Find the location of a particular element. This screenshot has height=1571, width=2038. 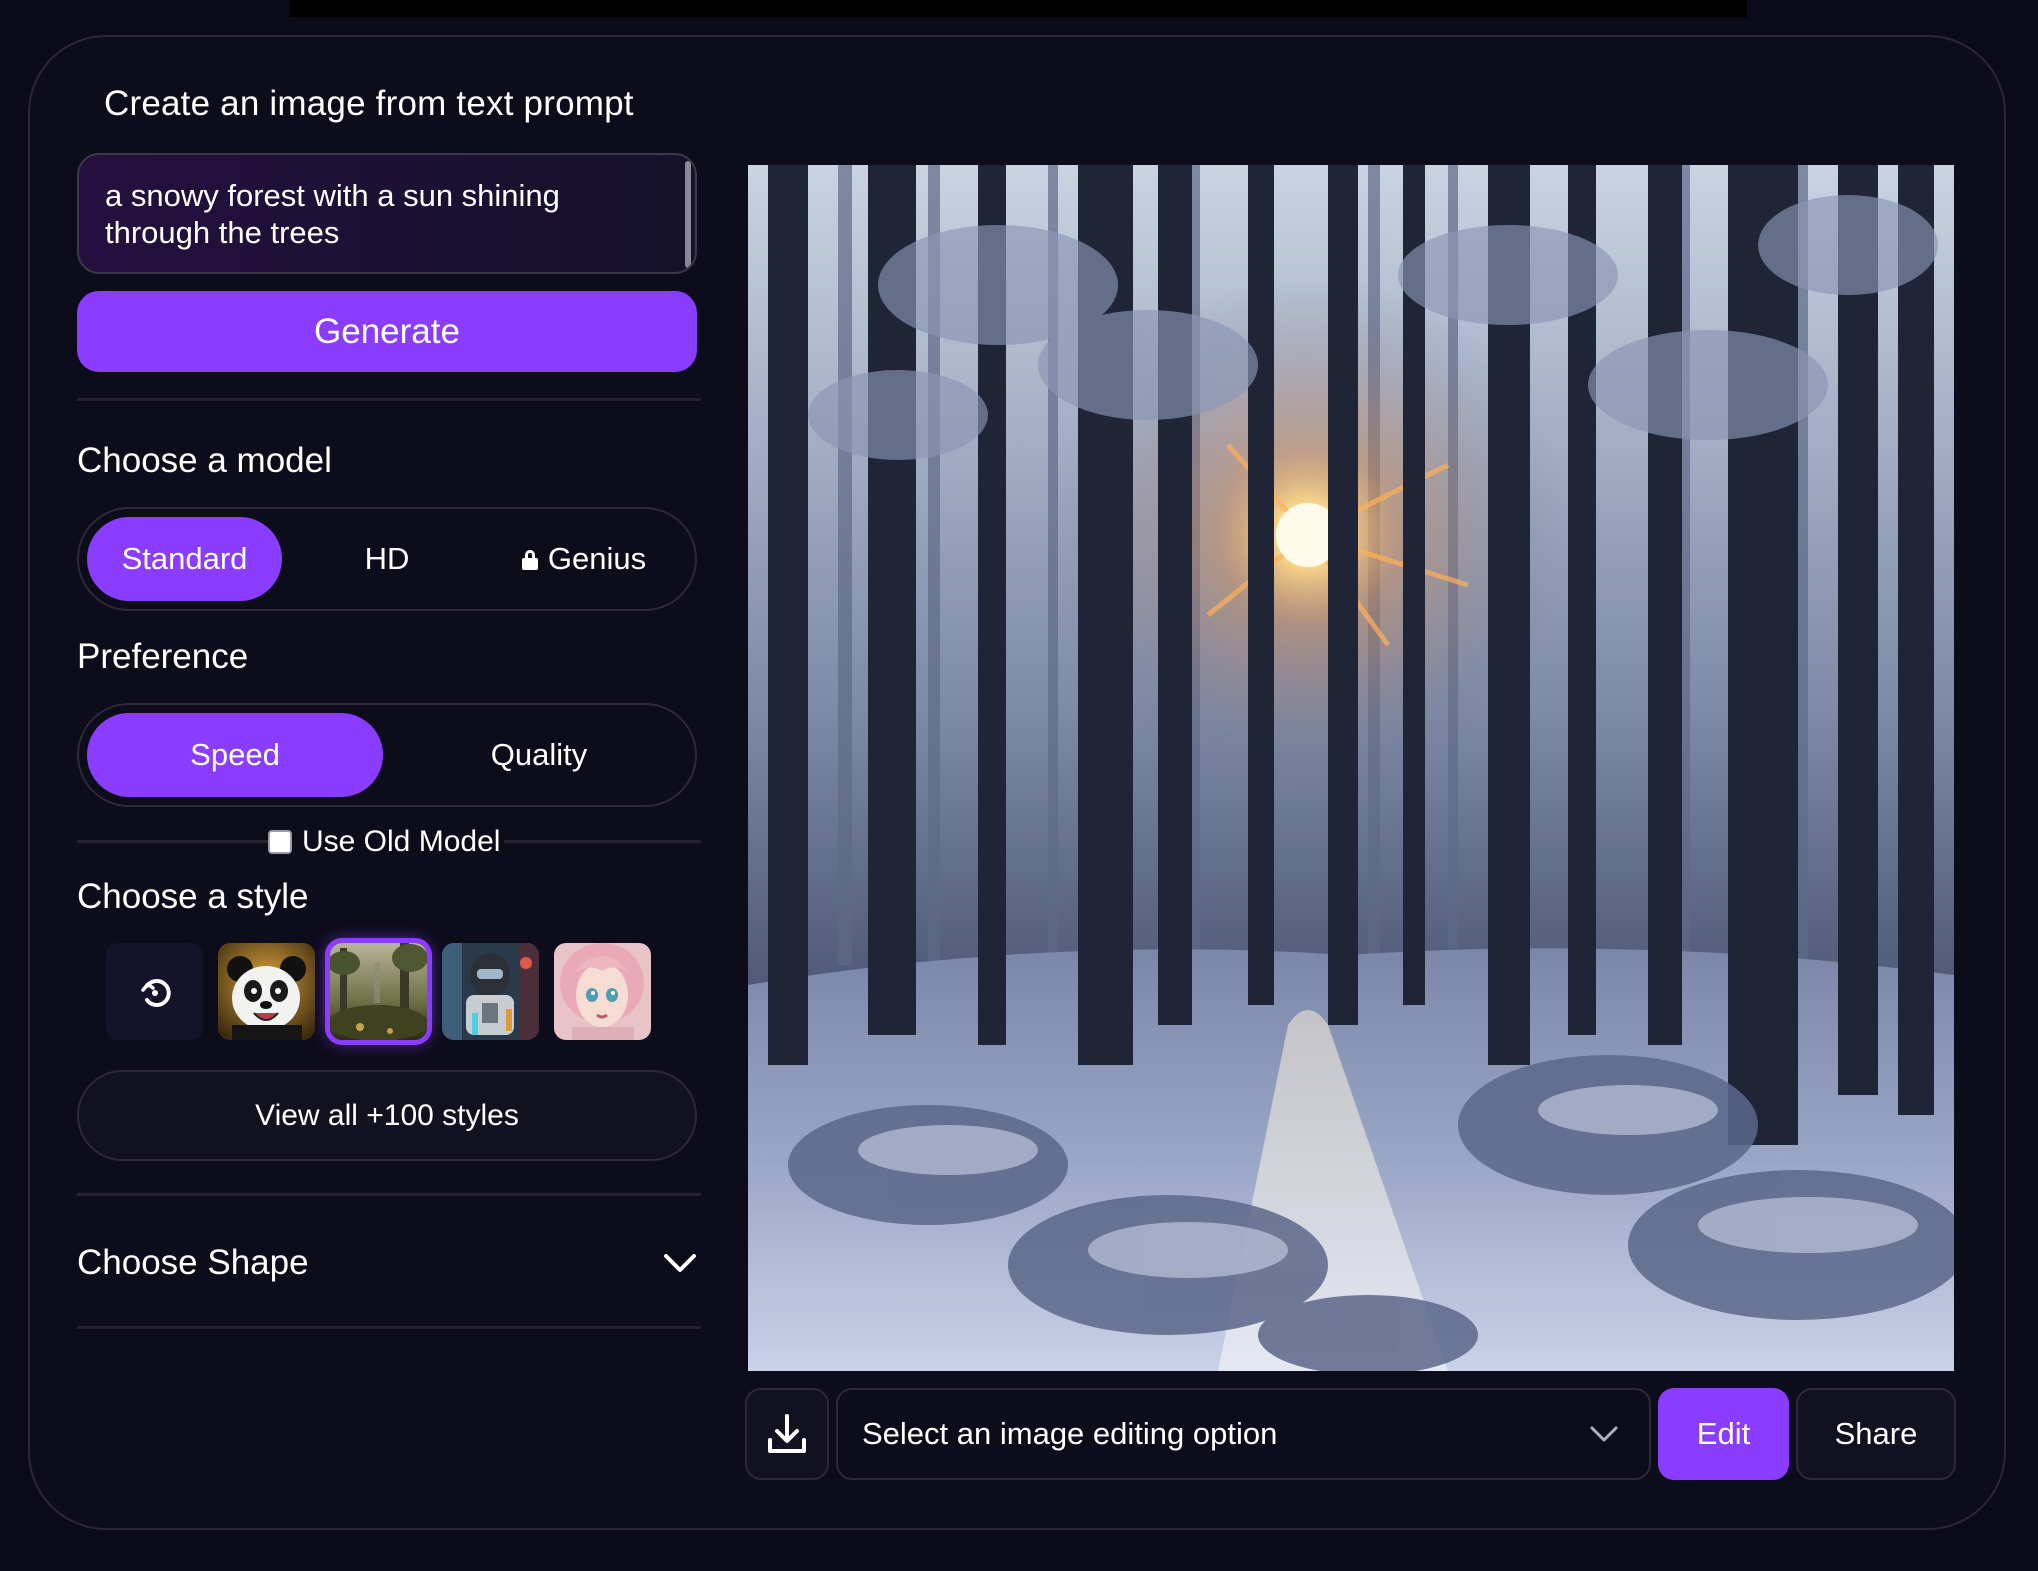

preference-selector: Speed Quality is located at coordinates (387, 755).